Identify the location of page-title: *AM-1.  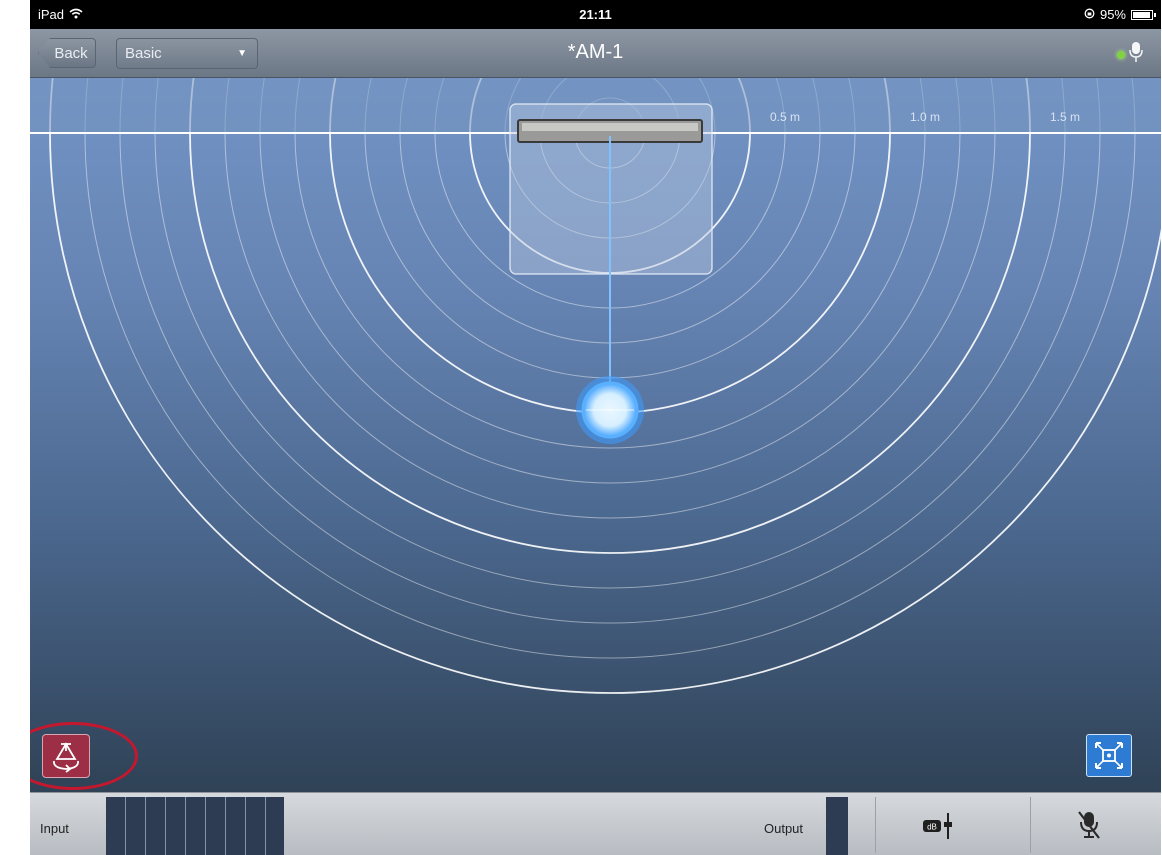
(595, 52).